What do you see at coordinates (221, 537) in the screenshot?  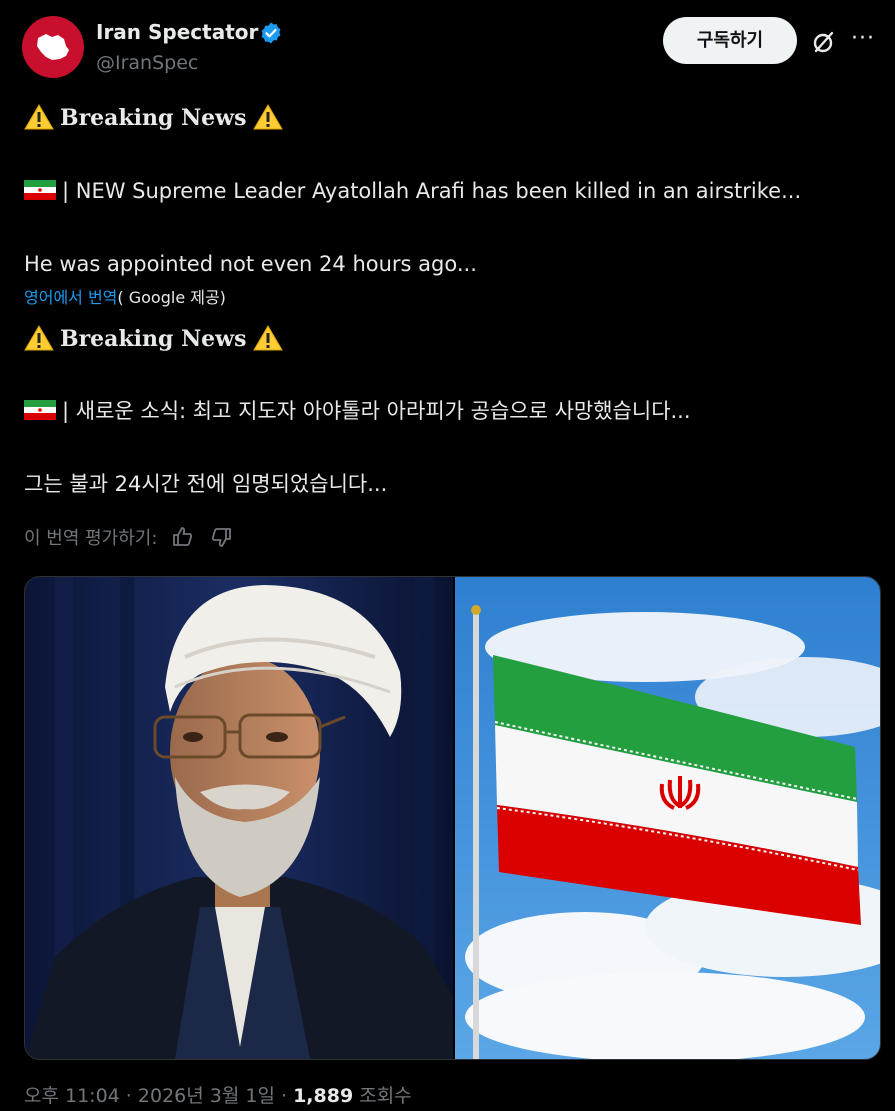 I see `thumbs-down-icon` at bounding box center [221, 537].